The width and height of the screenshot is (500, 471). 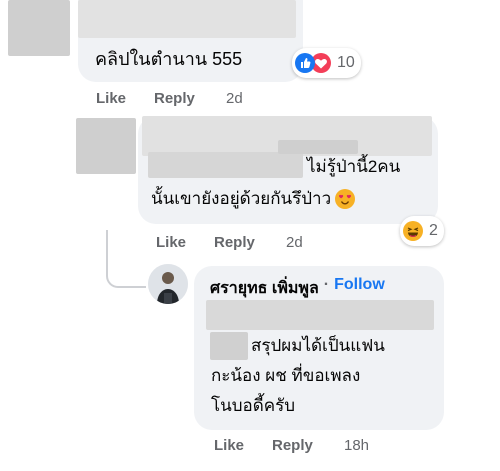 I want to click on like-reaction-icon, so click(x=305, y=63).